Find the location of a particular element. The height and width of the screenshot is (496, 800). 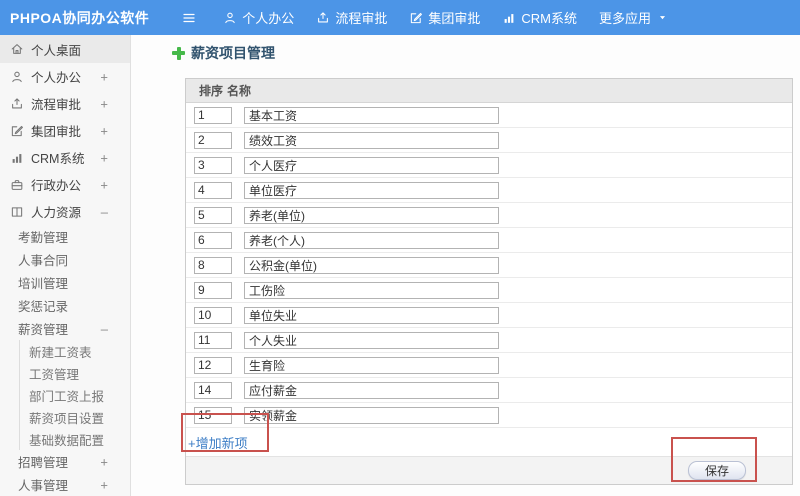

nav-item-personal-office: 个人办公 is located at coordinates (258, 17).